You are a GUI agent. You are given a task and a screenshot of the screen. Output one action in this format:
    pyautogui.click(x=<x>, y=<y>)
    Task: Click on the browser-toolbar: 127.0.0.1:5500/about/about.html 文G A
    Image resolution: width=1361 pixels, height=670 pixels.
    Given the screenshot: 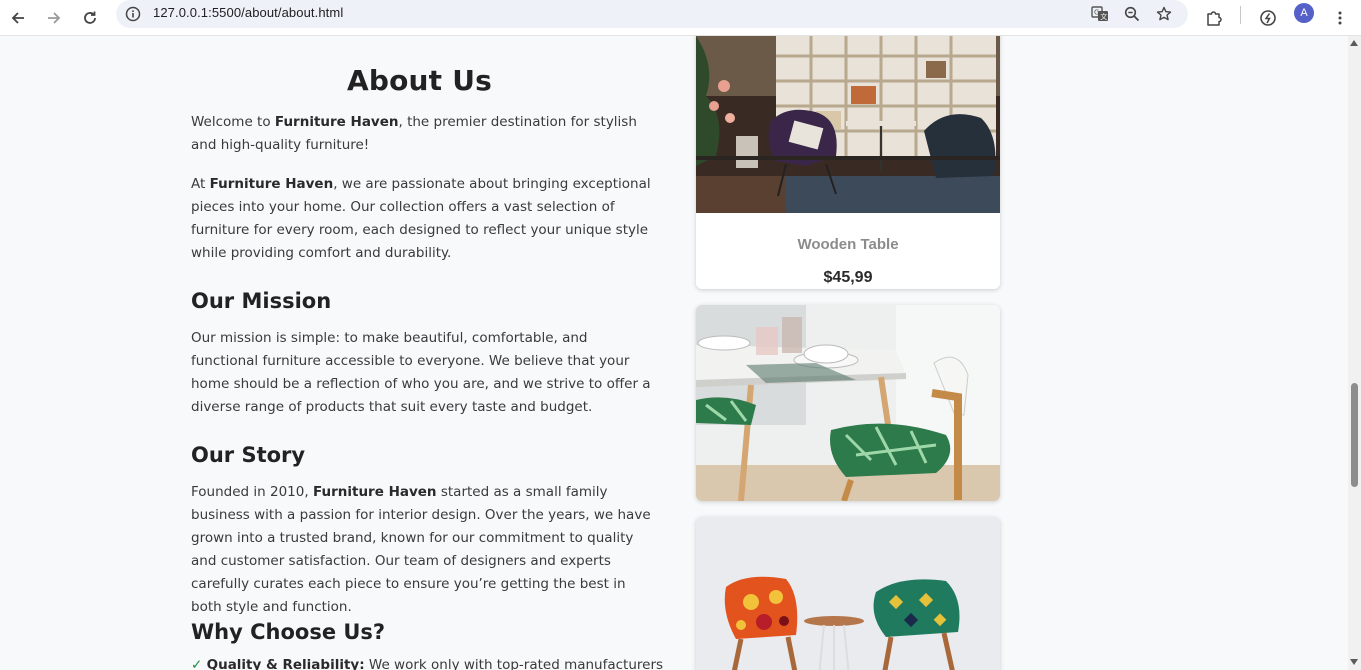 What is the action you would take?
    pyautogui.click(x=680, y=18)
    